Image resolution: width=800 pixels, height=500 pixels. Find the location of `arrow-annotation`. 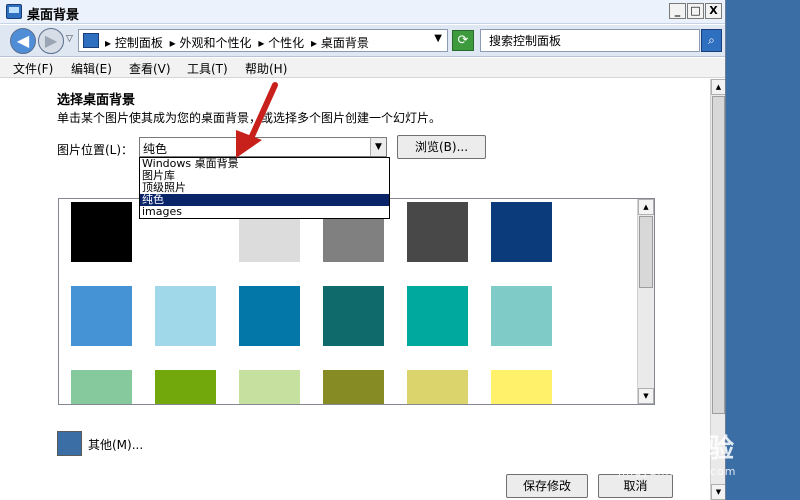

arrow-annotation is located at coordinates (257, 120).